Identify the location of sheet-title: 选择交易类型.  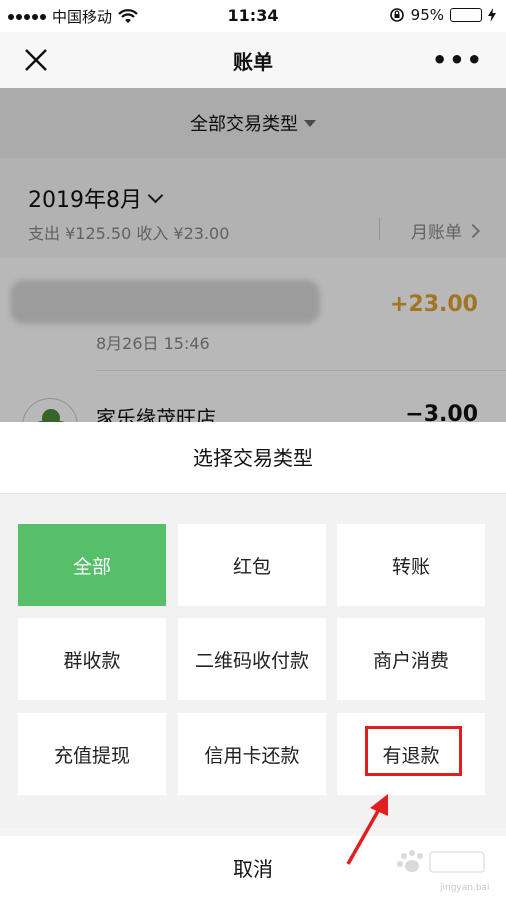
(253, 458).